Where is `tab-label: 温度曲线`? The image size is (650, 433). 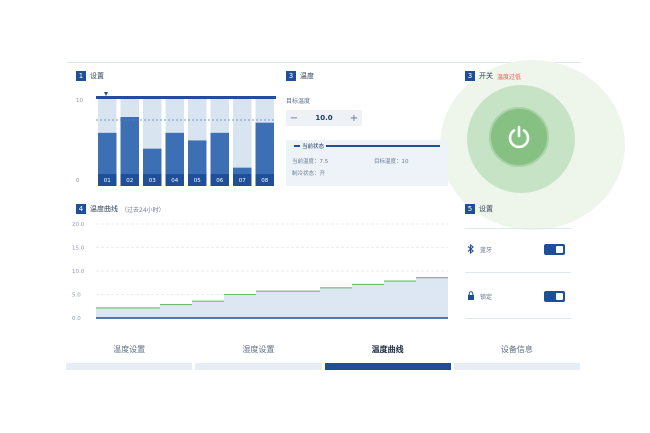
tab-label: 温度曲线 is located at coordinates (387, 349).